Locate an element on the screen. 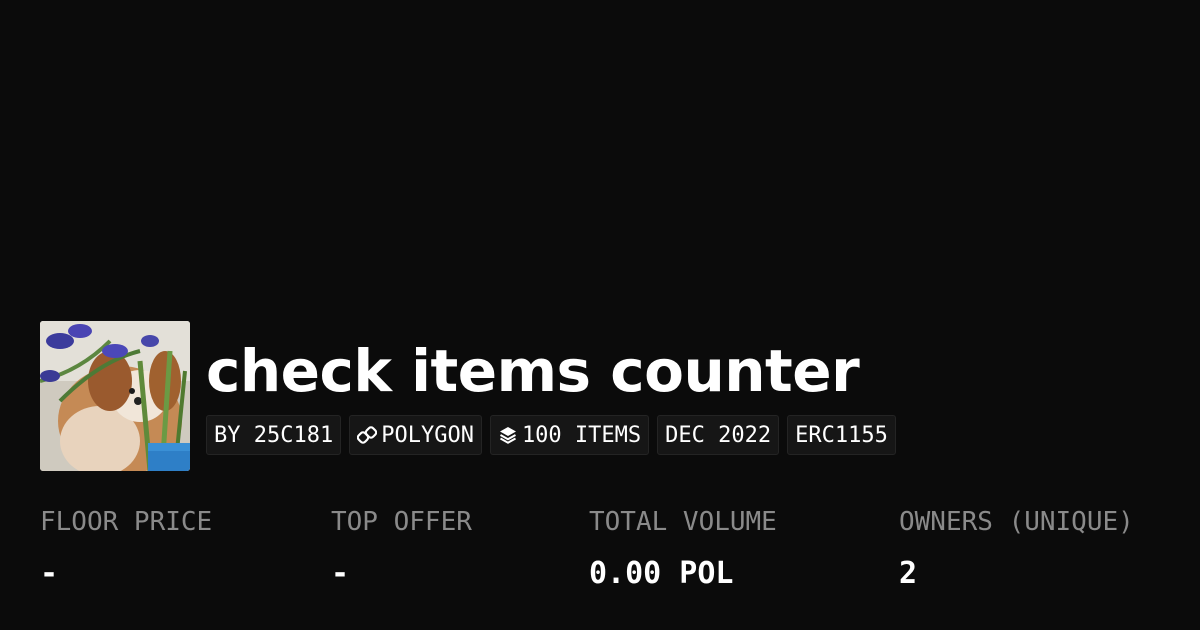 The width and height of the screenshot is (1200, 630). stat-value: 2 is located at coordinates (908, 573).